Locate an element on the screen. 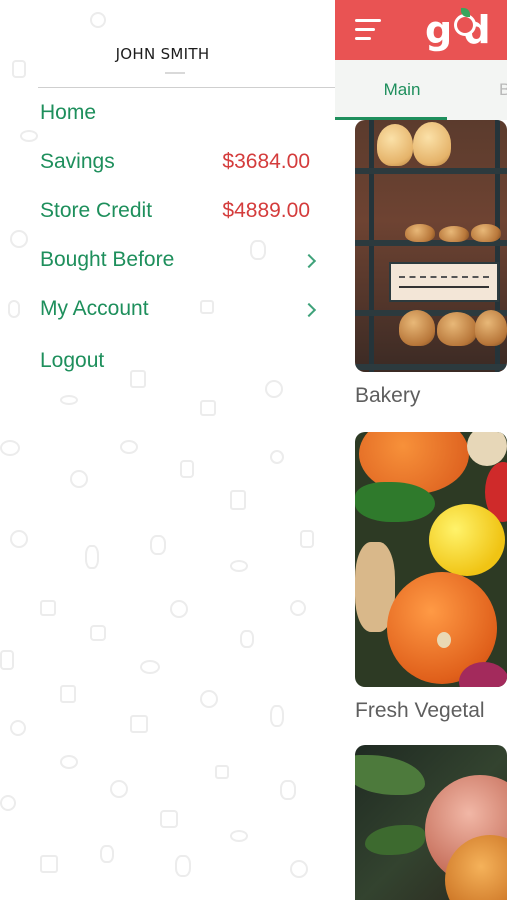 The width and height of the screenshot is (507, 900). menu-item-logout: Logout is located at coordinates (180, 363).